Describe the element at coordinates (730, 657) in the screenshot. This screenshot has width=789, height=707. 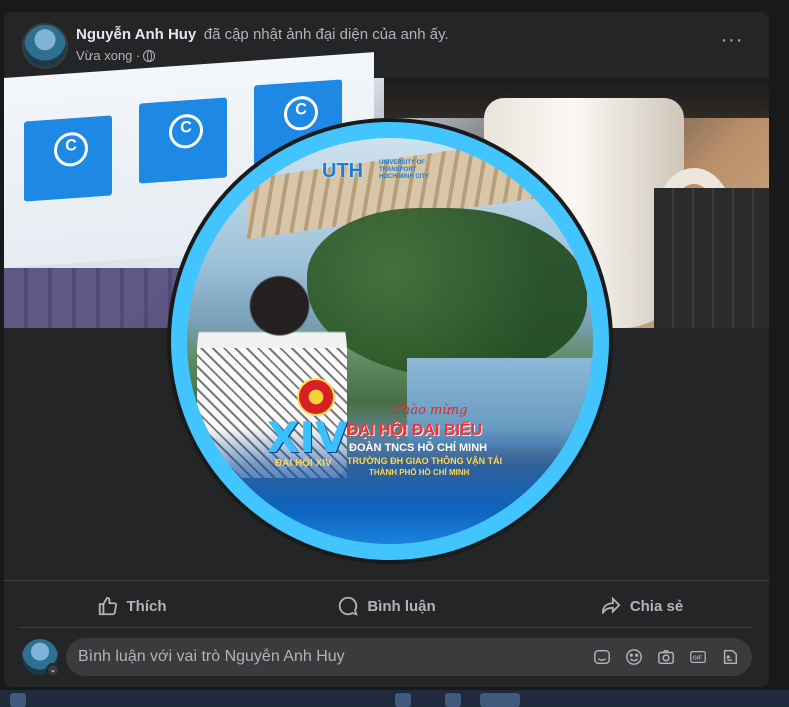
I see `avatar-sticker-icon` at that location.